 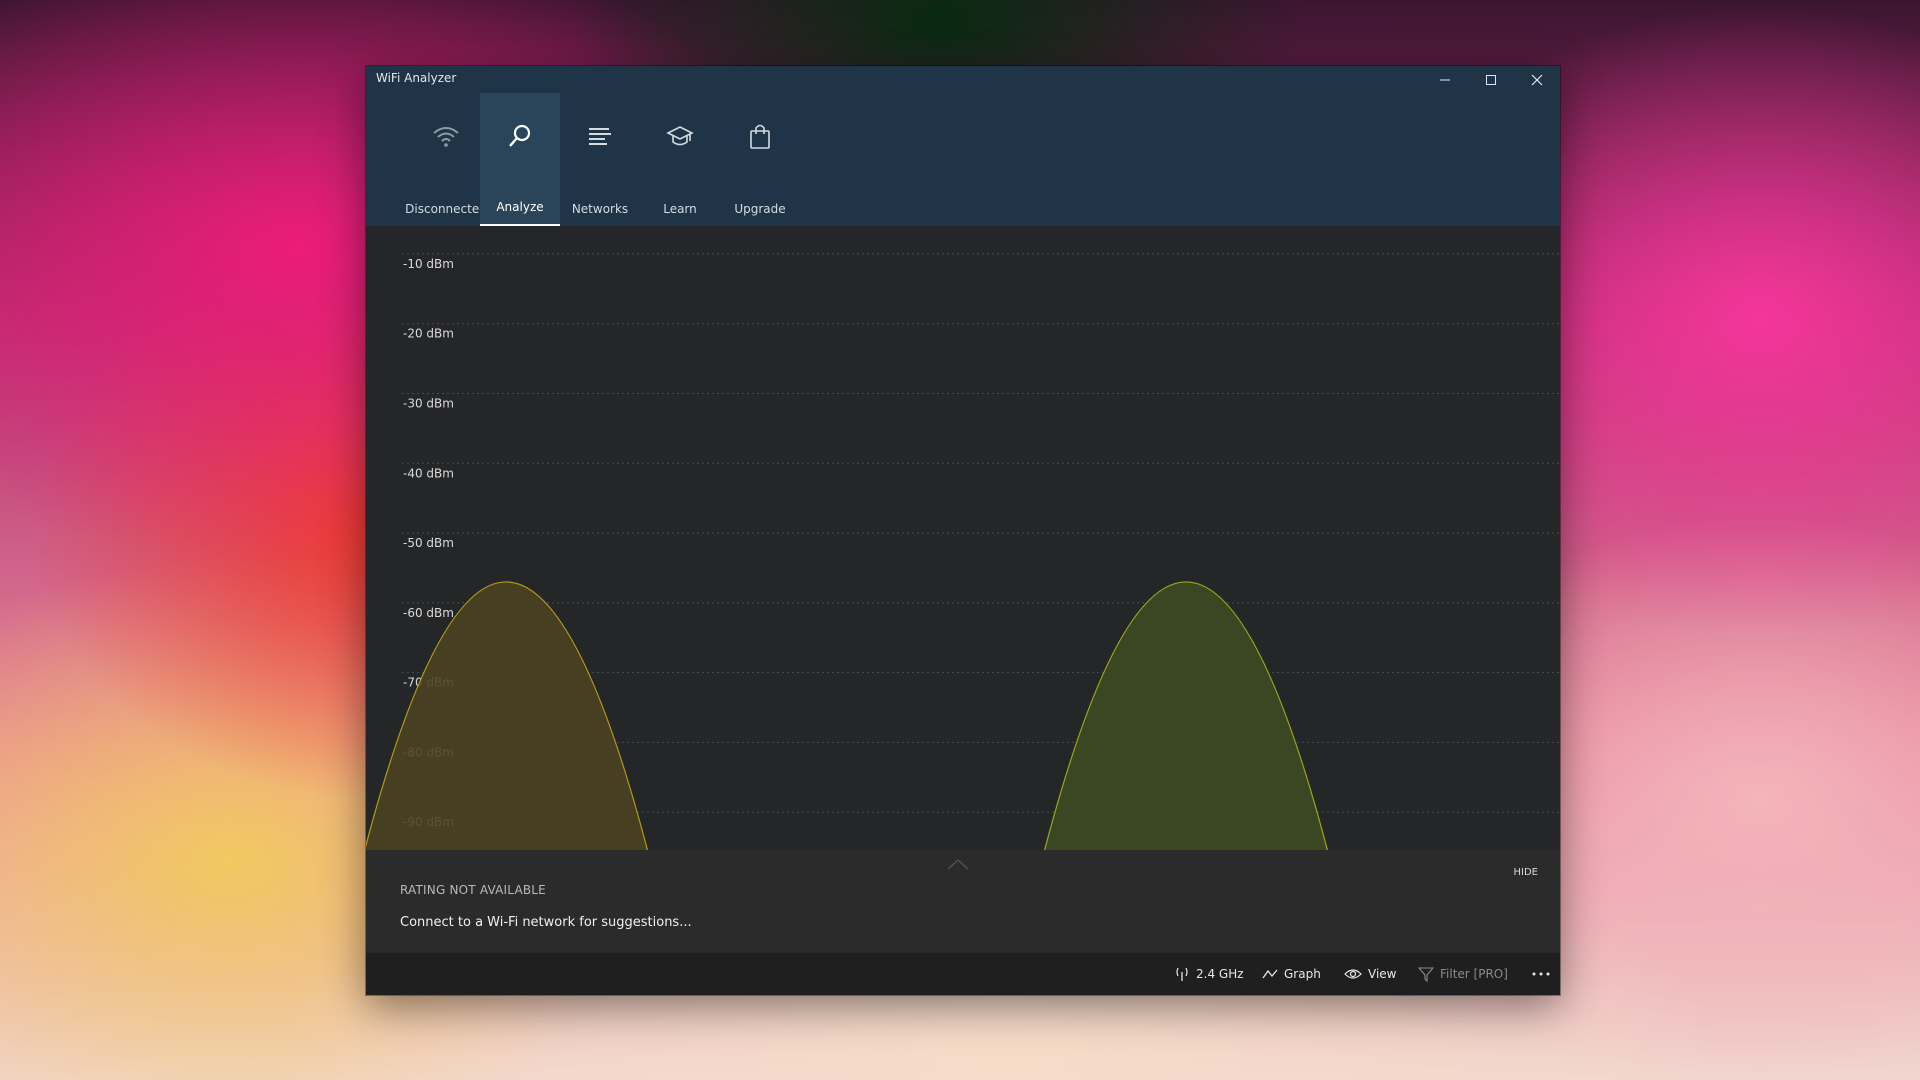 I want to click on minimize-button, so click(x=1445, y=79).